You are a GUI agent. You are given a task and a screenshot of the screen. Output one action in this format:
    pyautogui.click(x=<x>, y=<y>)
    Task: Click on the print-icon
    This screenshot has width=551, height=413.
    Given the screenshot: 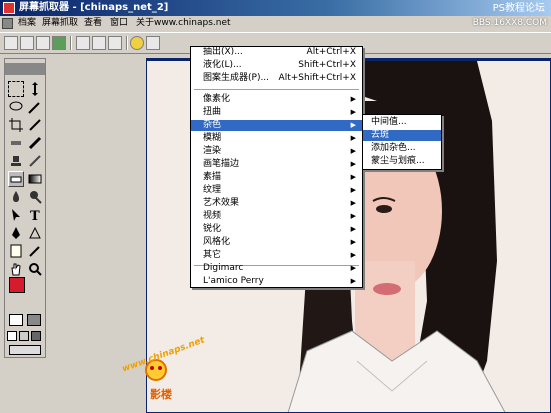 What is the action you would take?
    pyautogui.click(x=27, y=43)
    